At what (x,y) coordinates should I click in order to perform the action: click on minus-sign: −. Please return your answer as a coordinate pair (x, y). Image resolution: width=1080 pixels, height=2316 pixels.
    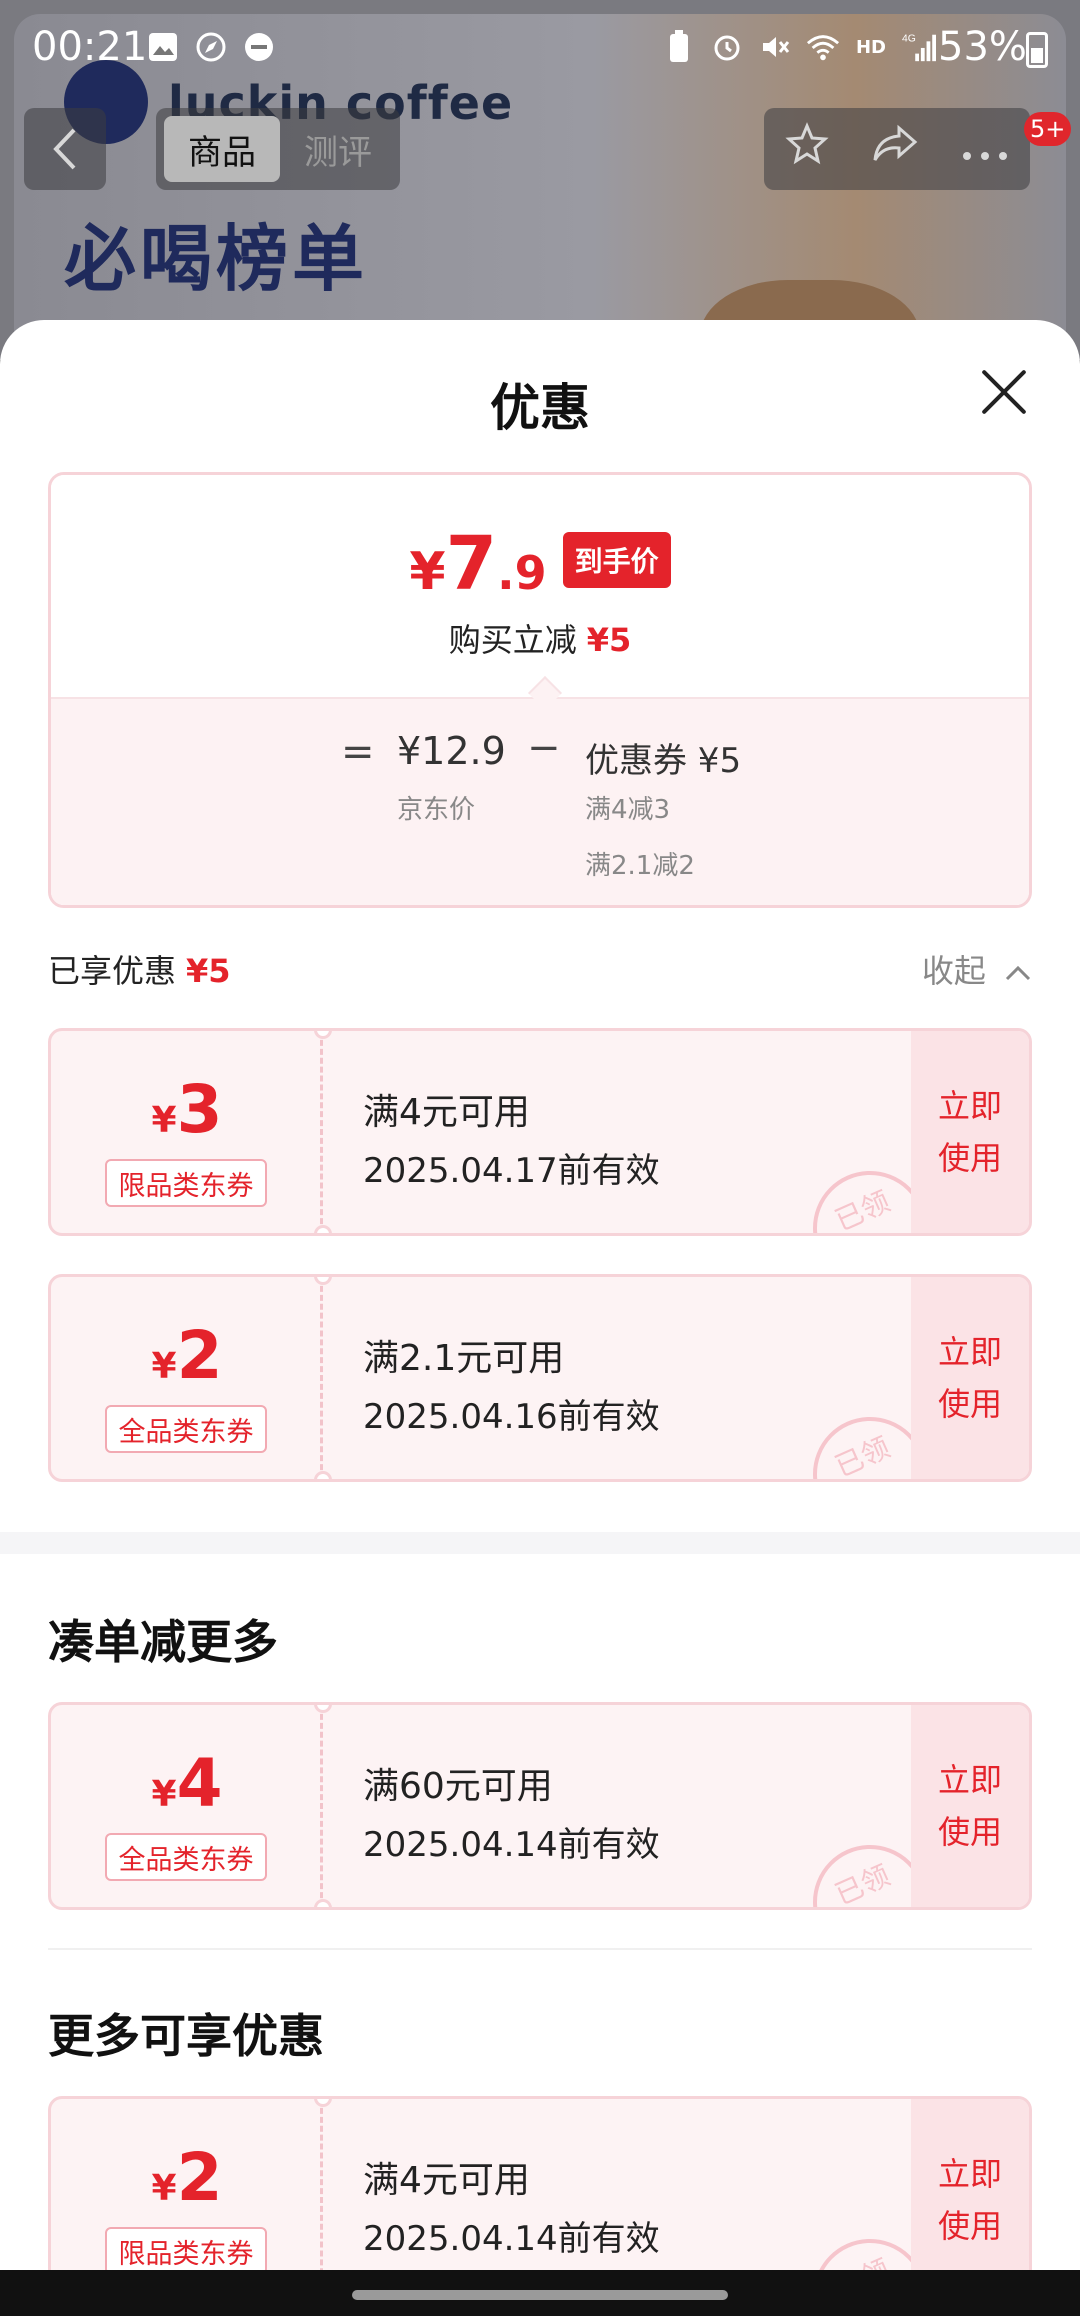
    Looking at the image, I should click on (544, 748).